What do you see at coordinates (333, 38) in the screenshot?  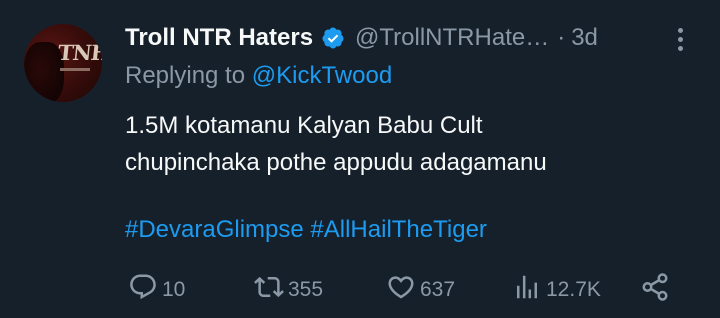 I see `verified-badge-icon` at bounding box center [333, 38].